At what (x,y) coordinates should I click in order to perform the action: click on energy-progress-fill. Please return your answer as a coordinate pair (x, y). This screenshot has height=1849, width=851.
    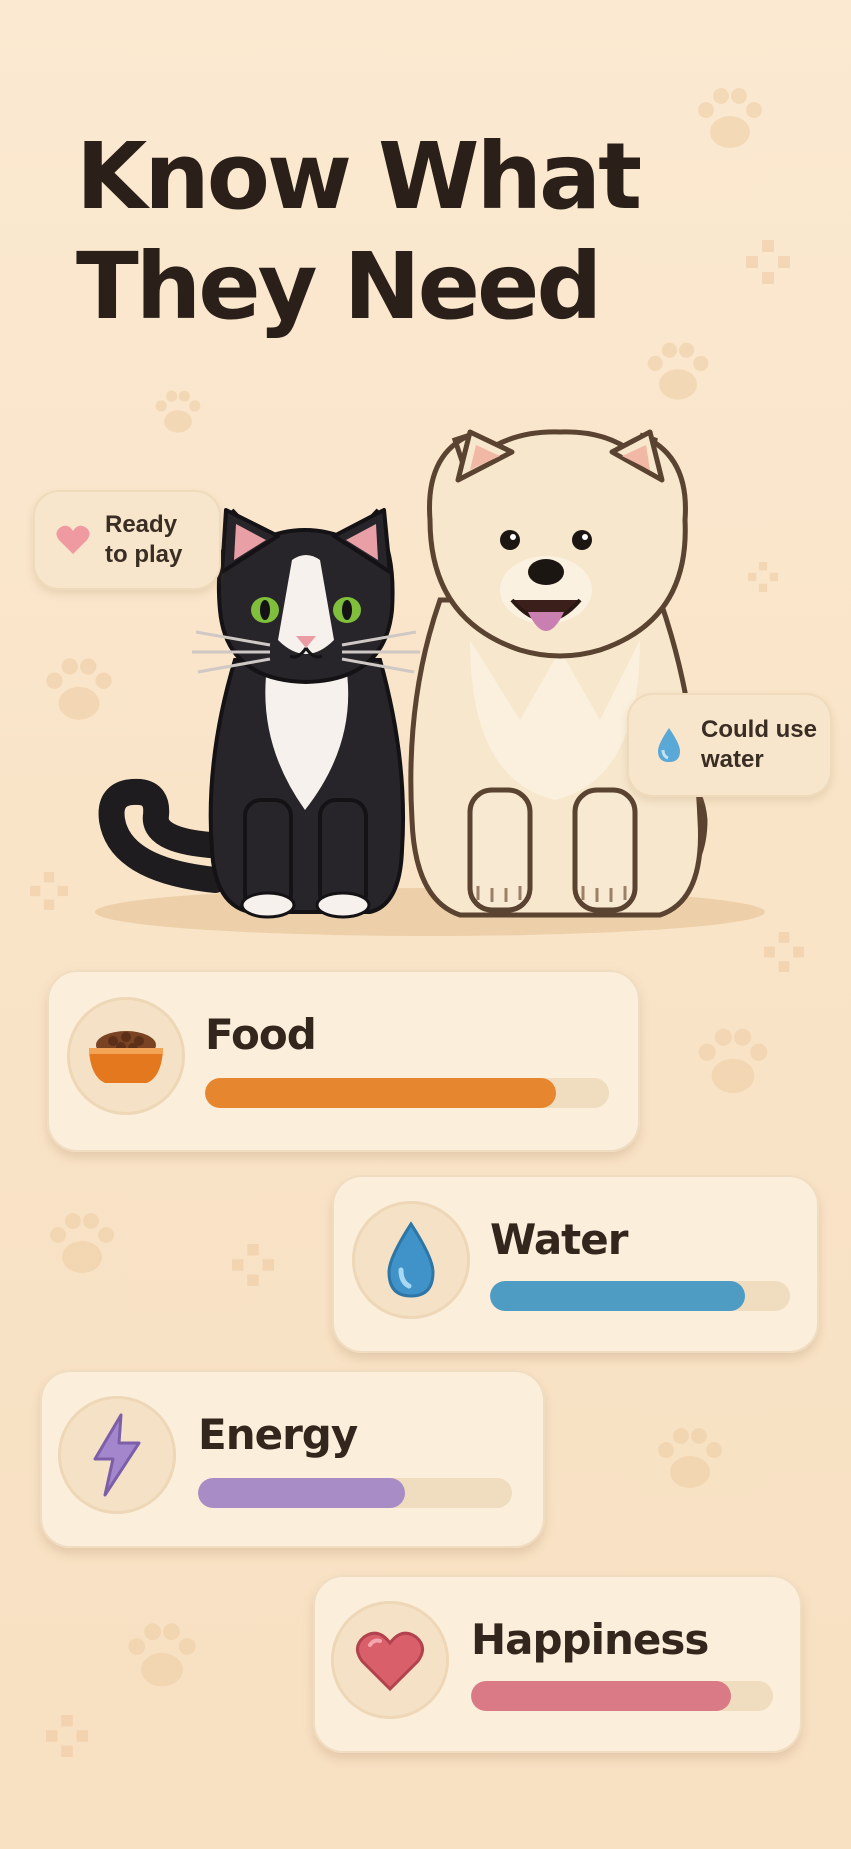
    Looking at the image, I should click on (302, 1493).